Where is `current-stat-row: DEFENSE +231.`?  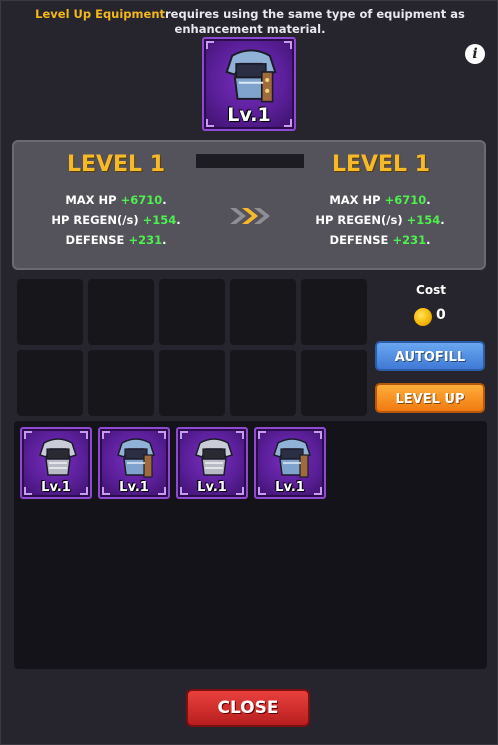
current-stat-row: DEFENSE +231. is located at coordinates (116, 240).